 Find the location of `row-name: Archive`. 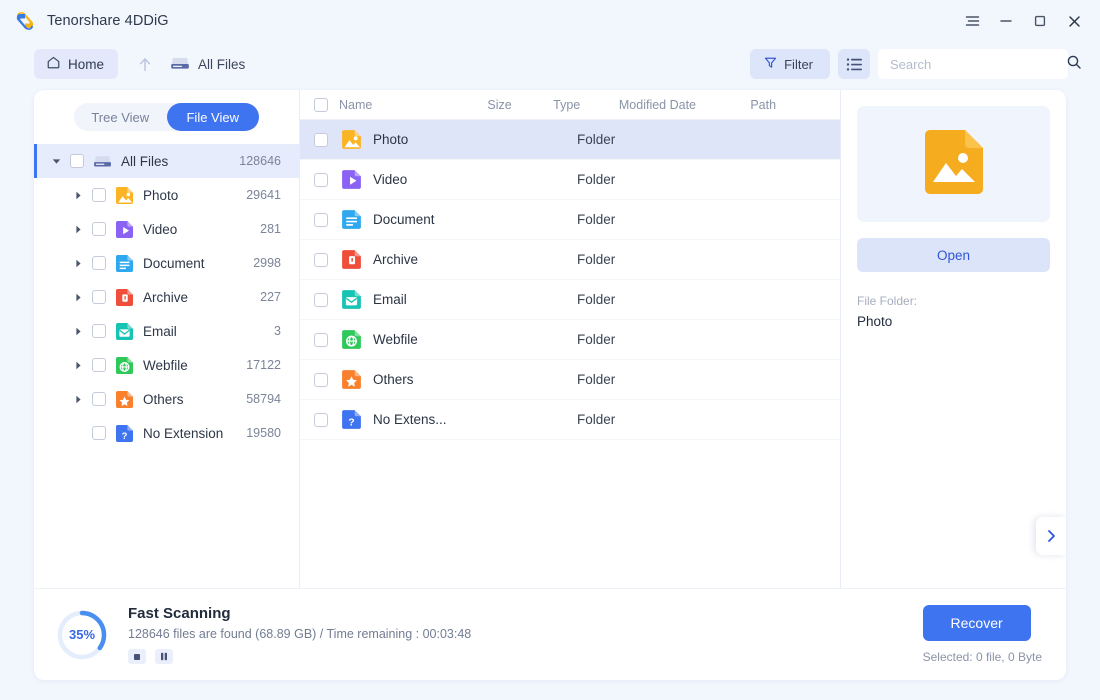

row-name: Archive is located at coordinates (396, 259).